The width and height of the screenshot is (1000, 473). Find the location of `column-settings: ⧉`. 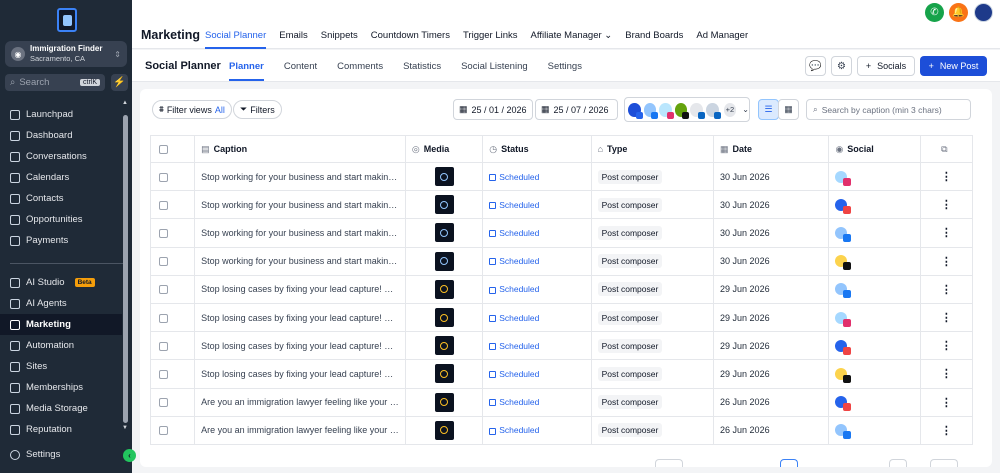

column-settings: ⧉ is located at coordinates (946, 149).